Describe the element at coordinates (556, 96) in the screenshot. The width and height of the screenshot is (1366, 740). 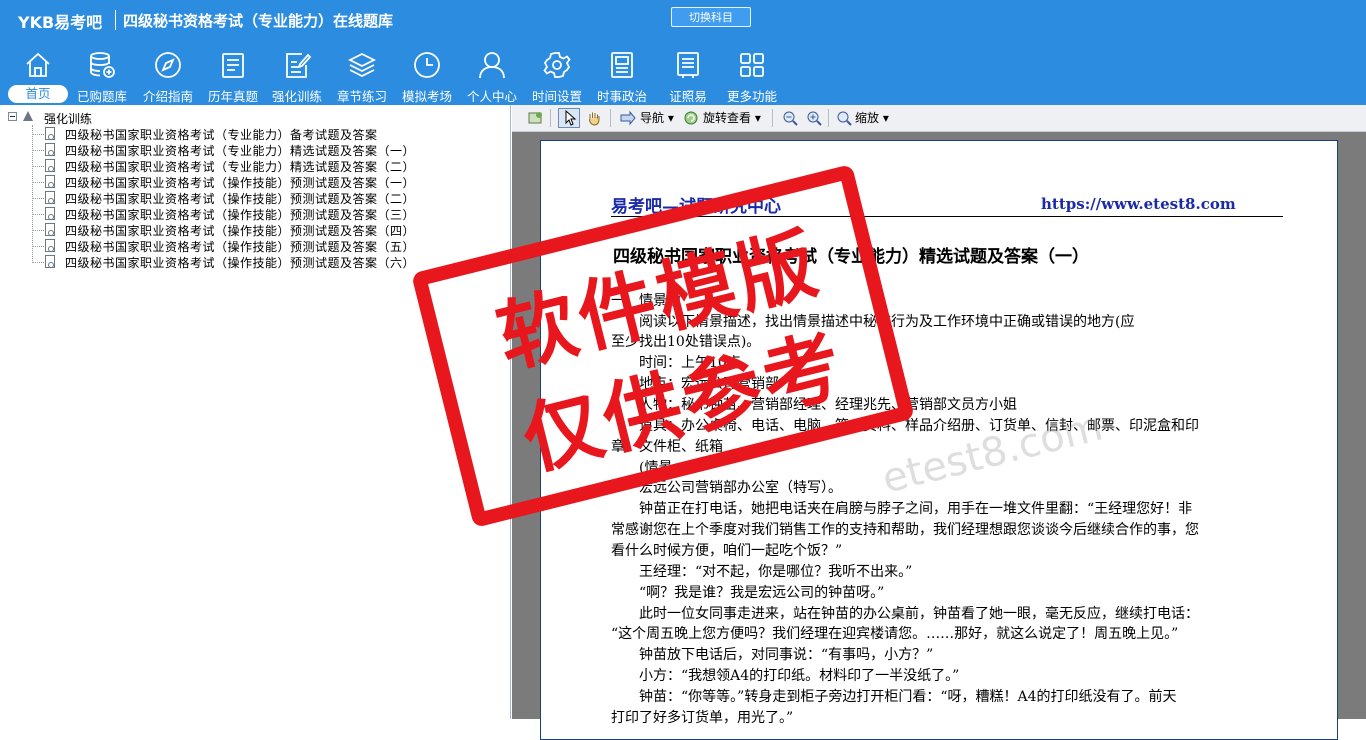
I see `nav-label: 时间设置` at that location.